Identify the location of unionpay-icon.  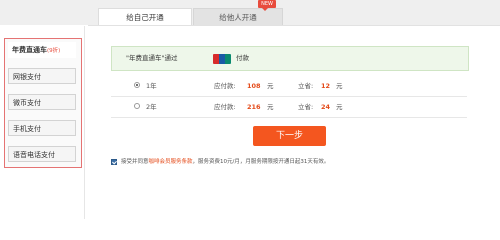
(222, 59).